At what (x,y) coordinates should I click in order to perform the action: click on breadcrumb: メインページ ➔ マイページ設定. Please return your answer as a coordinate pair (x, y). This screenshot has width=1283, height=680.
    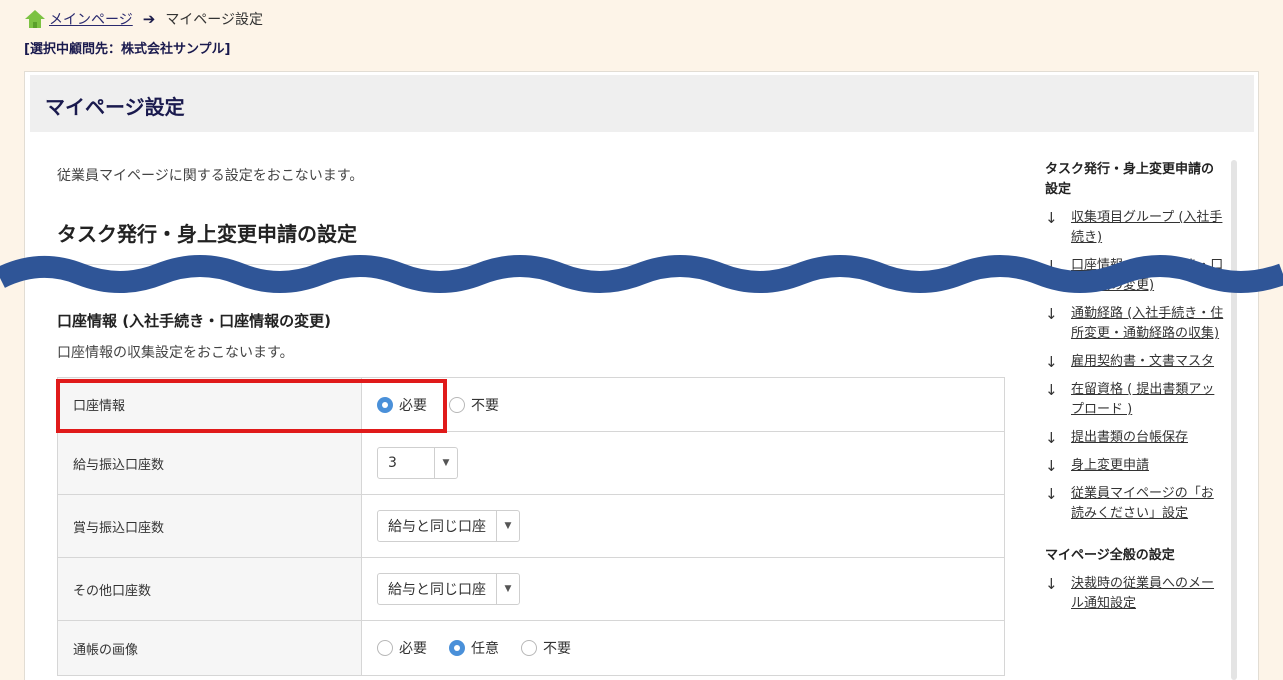
    Looking at the image, I should click on (143, 19).